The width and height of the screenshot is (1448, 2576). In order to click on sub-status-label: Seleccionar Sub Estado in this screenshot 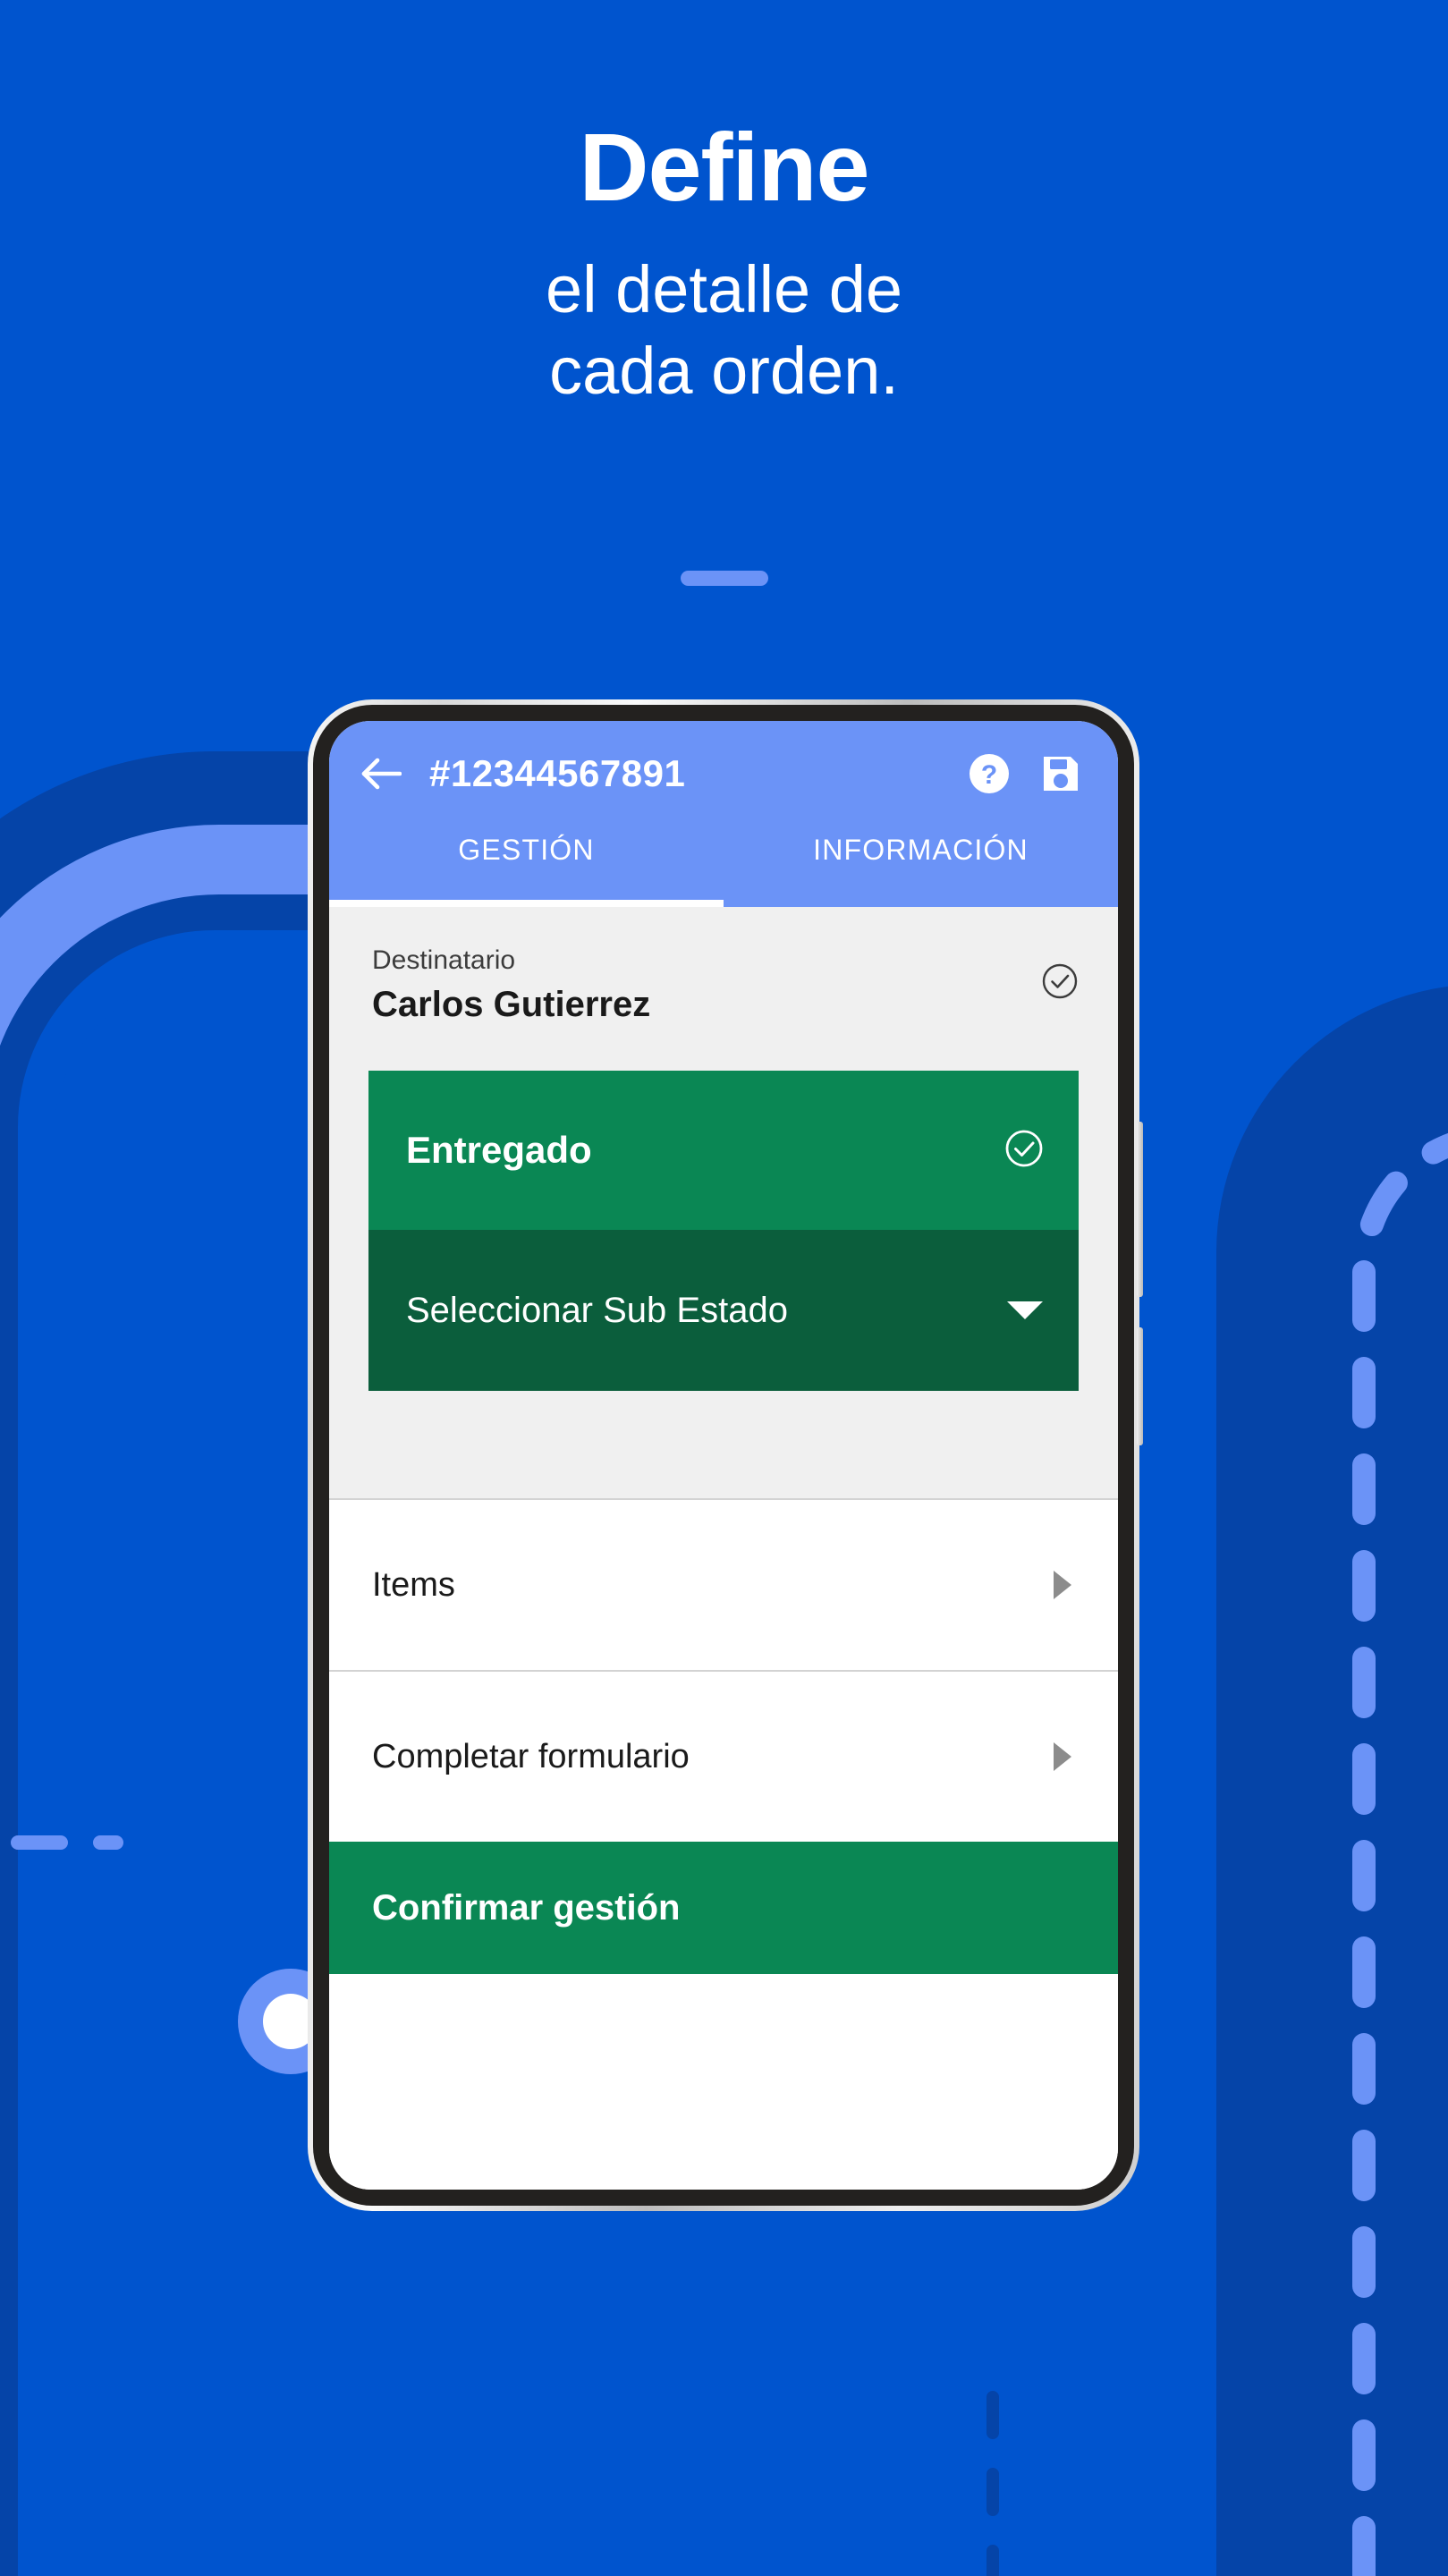, I will do `click(597, 1310)`.